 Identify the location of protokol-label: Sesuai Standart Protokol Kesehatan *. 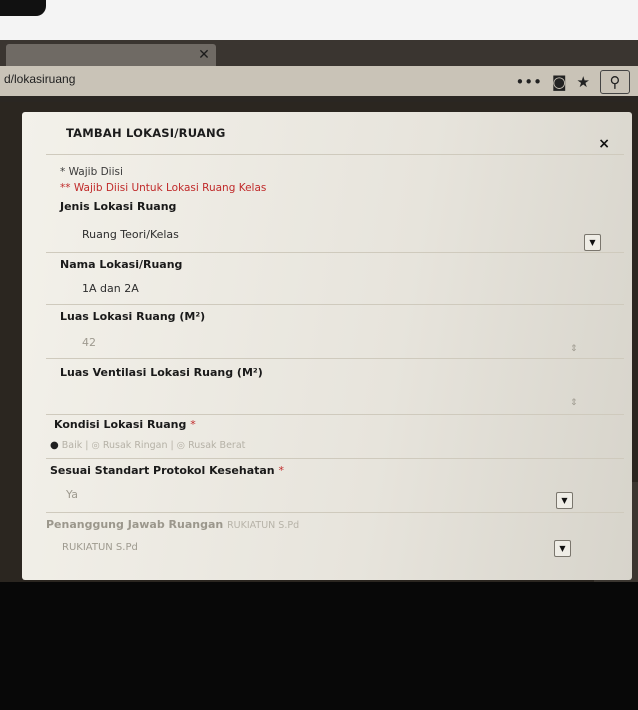
(167, 470).